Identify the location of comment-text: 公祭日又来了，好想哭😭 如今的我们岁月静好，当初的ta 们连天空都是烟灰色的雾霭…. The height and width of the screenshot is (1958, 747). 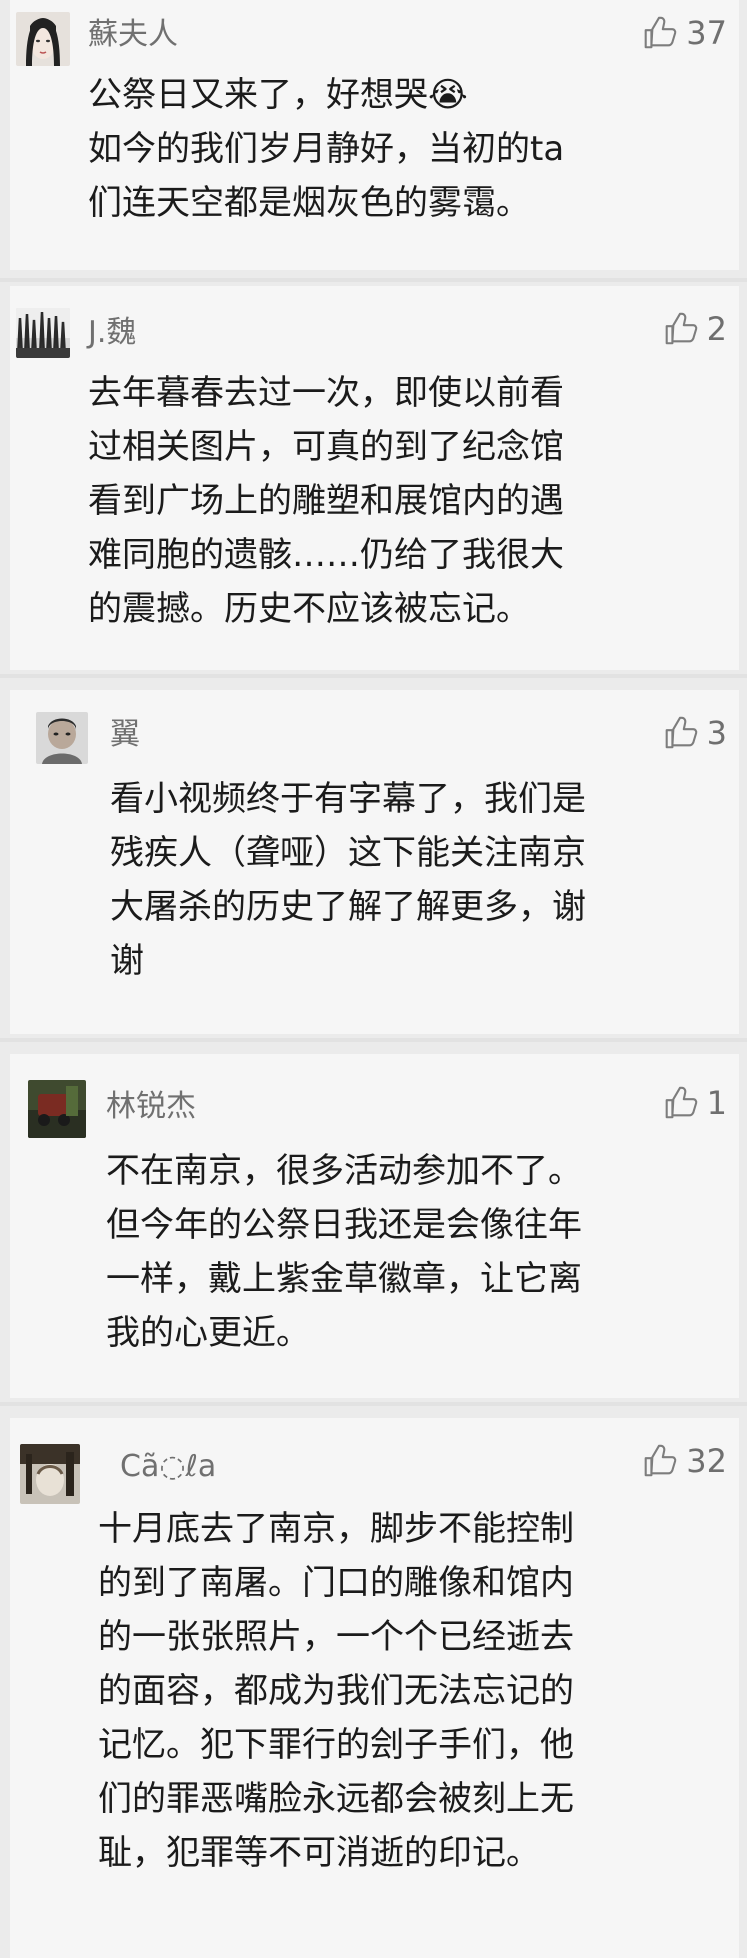
(326, 149).